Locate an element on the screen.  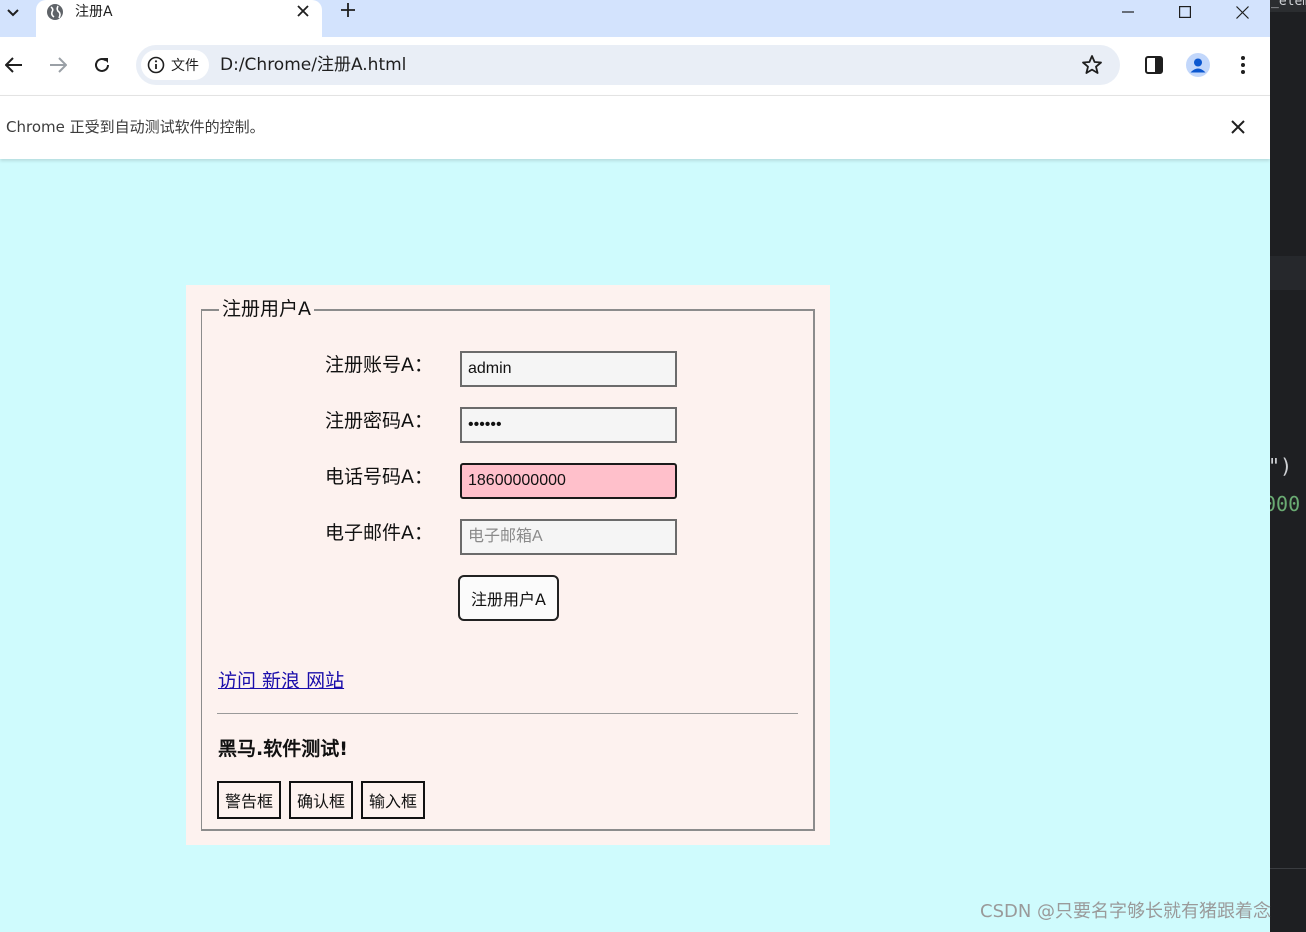
browser-tab: 注册A is located at coordinates (179, 18).